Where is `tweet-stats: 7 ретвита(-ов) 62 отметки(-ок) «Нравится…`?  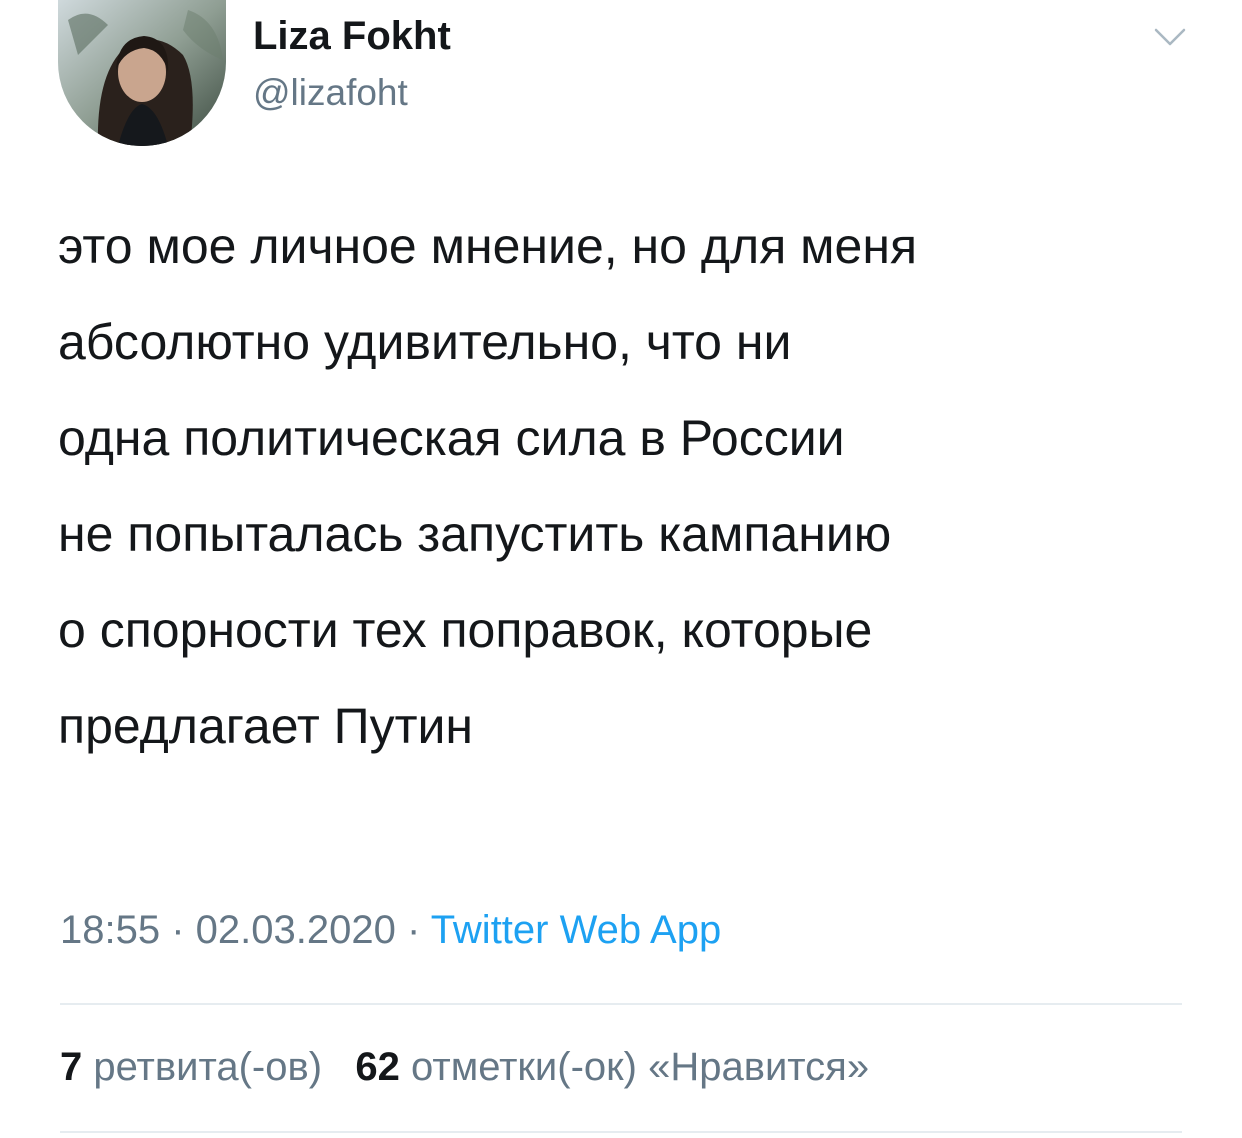
tweet-stats: 7 ретвита(-ов) 62 отметки(-ок) «Нравится… is located at coordinates (464, 1067).